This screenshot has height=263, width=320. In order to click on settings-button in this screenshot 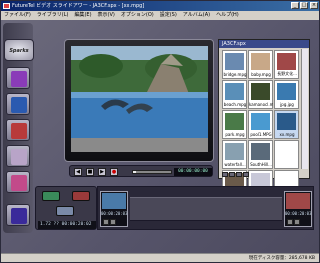, I will do `click(18, 215)`.